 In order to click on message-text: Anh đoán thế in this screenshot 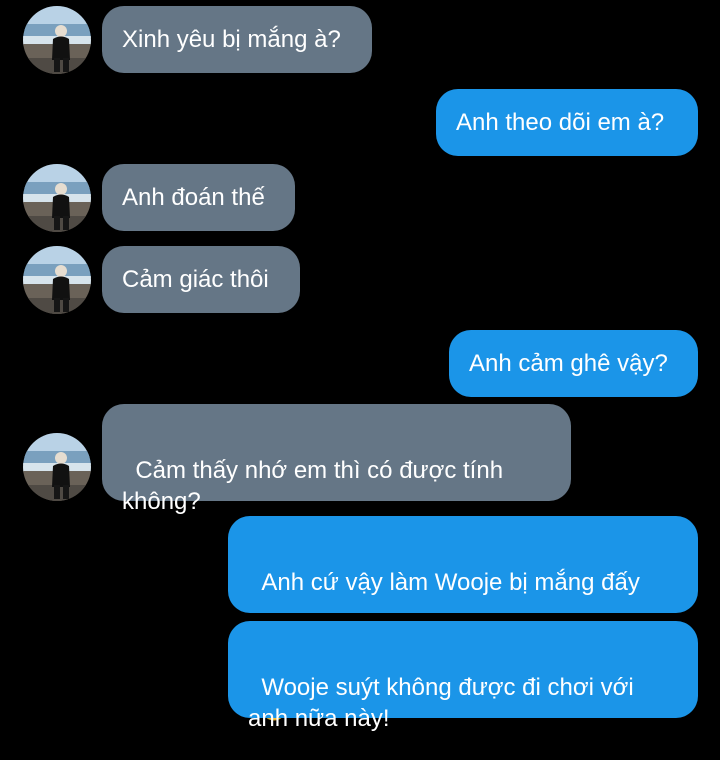, I will do `click(193, 197)`.